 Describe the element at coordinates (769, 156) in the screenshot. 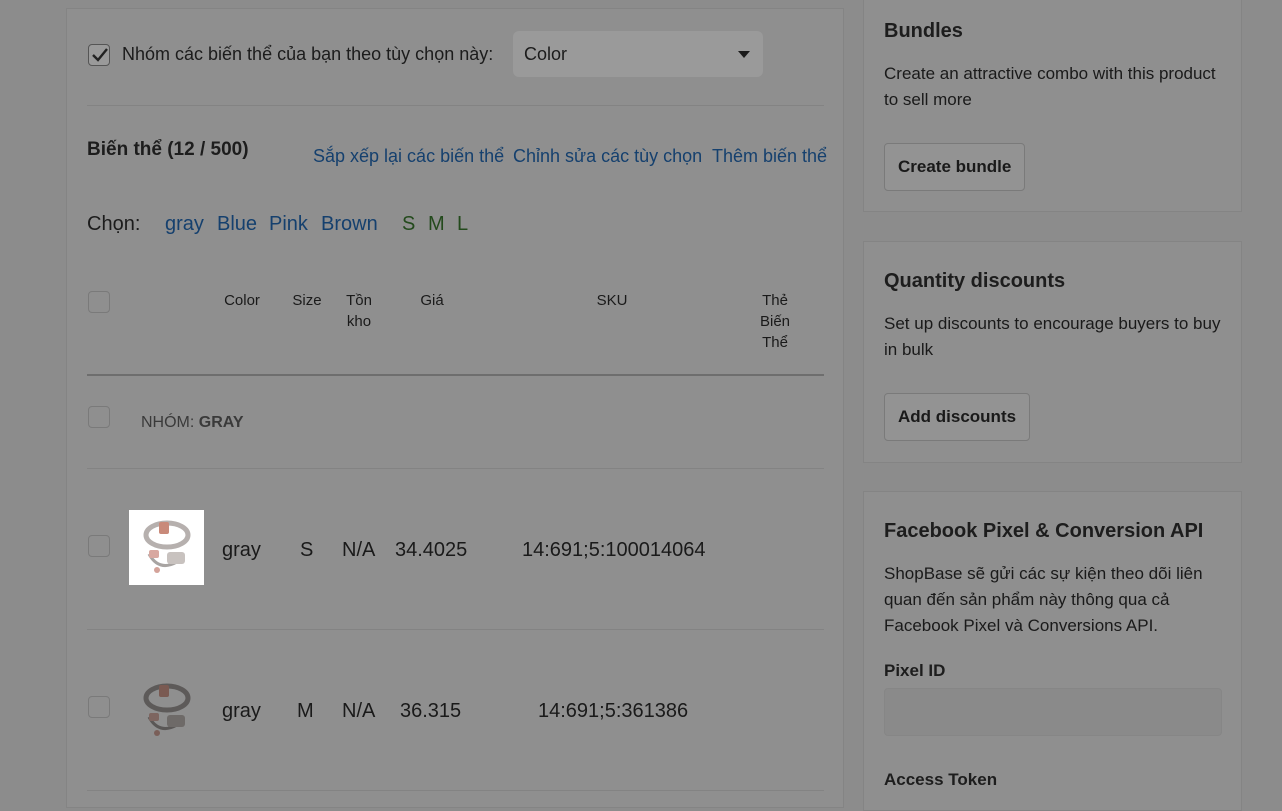

I see `add-variant-link: Thêm biến thể` at that location.